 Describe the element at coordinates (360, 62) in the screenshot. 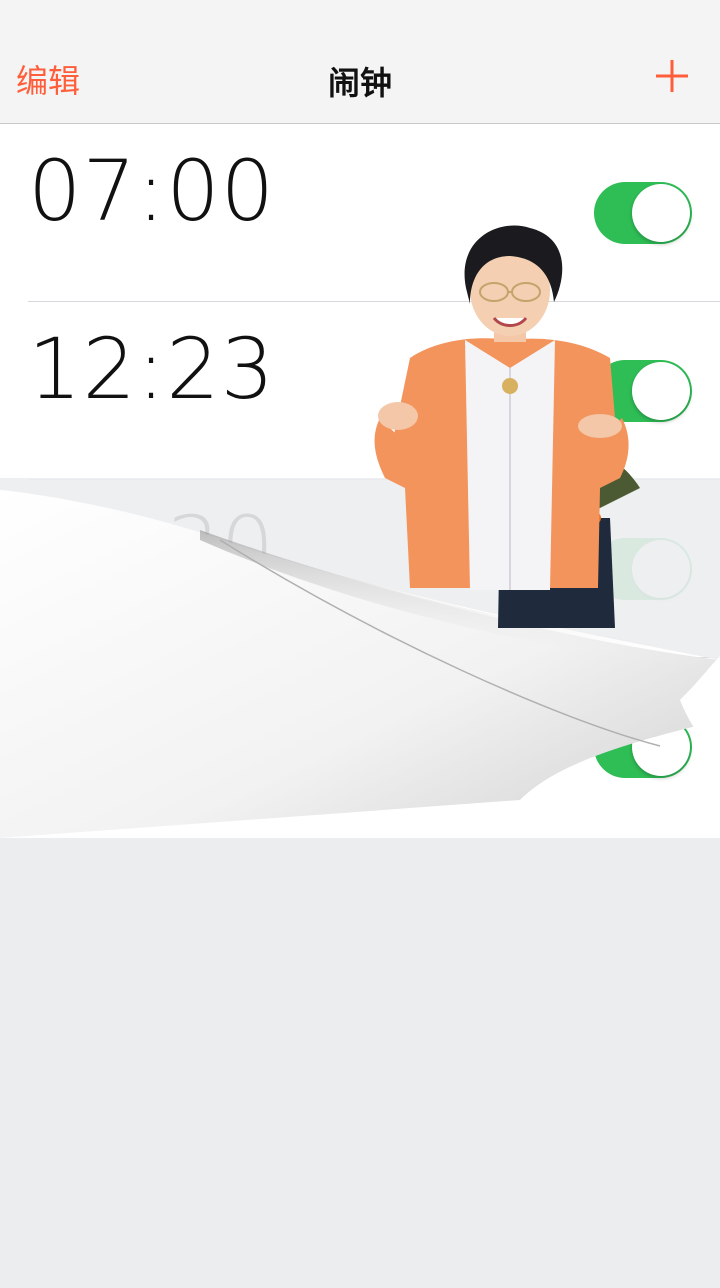

I see `navigation-bar: 编辑 闹钟` at that location.